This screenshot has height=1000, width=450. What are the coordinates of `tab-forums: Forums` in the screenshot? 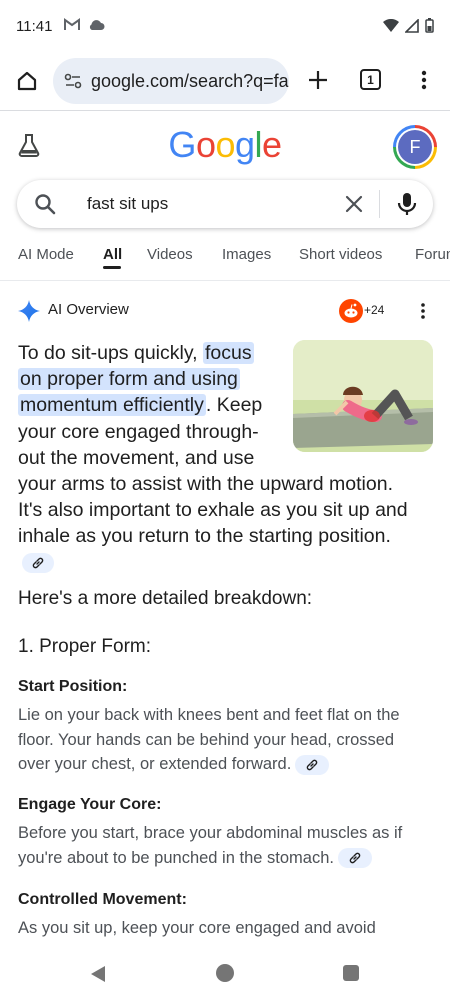 It's located at (432, 254).